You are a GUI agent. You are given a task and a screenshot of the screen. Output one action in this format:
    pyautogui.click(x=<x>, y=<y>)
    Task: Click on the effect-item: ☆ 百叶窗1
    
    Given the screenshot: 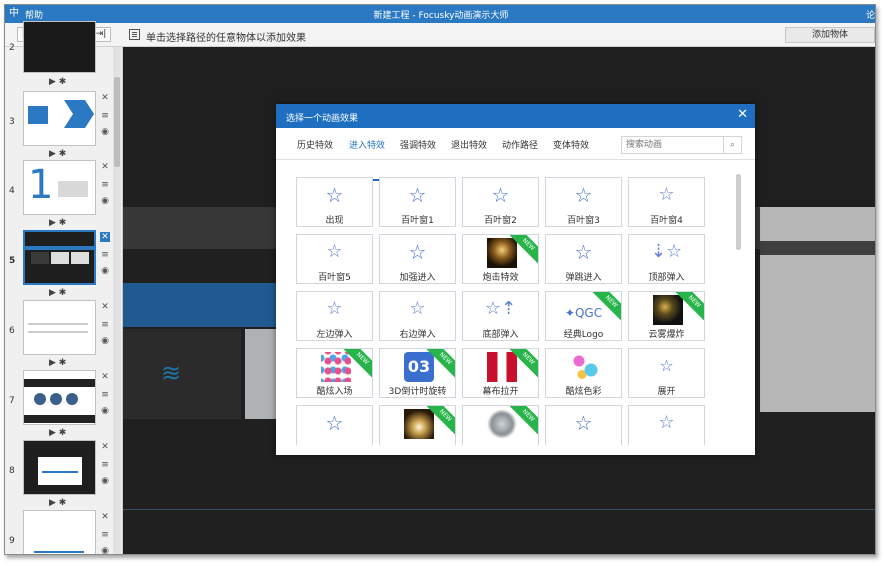 What is the action you would take?
    pyautogui.click(x=417, y=202)
    